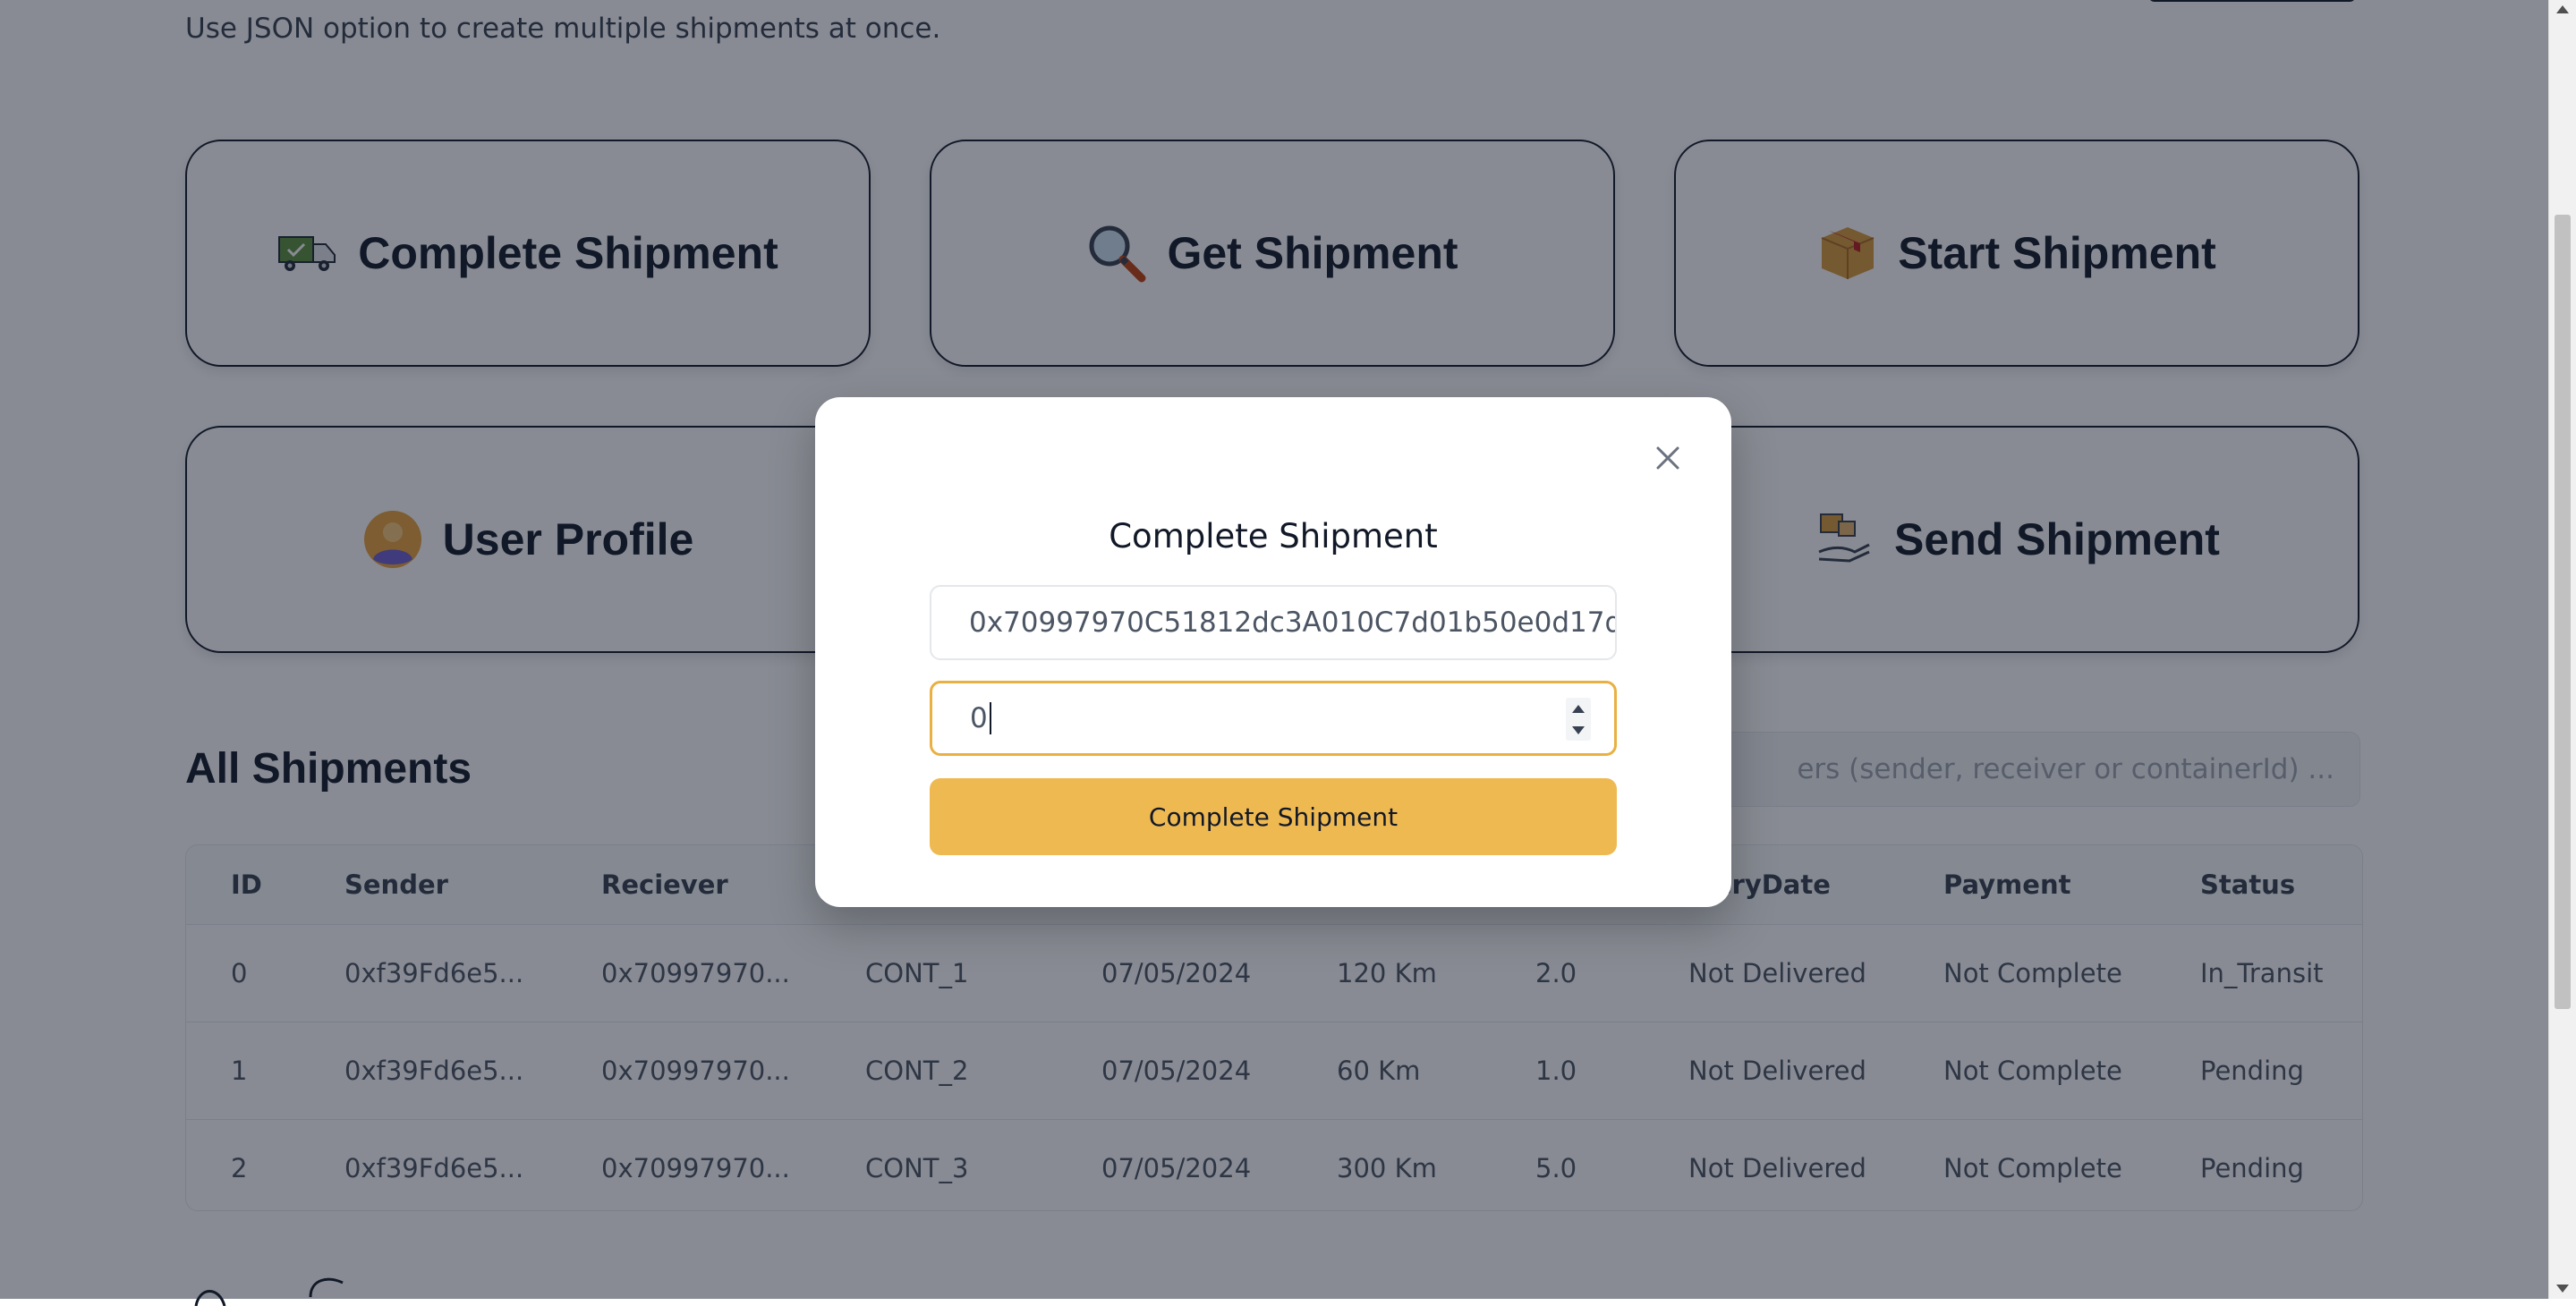 The width and height of the screenshot is (2576, 1306). What do you see at coordinates (990, 718) in the screenshot?
I see `text-caret` at bounding box center [990, 718].